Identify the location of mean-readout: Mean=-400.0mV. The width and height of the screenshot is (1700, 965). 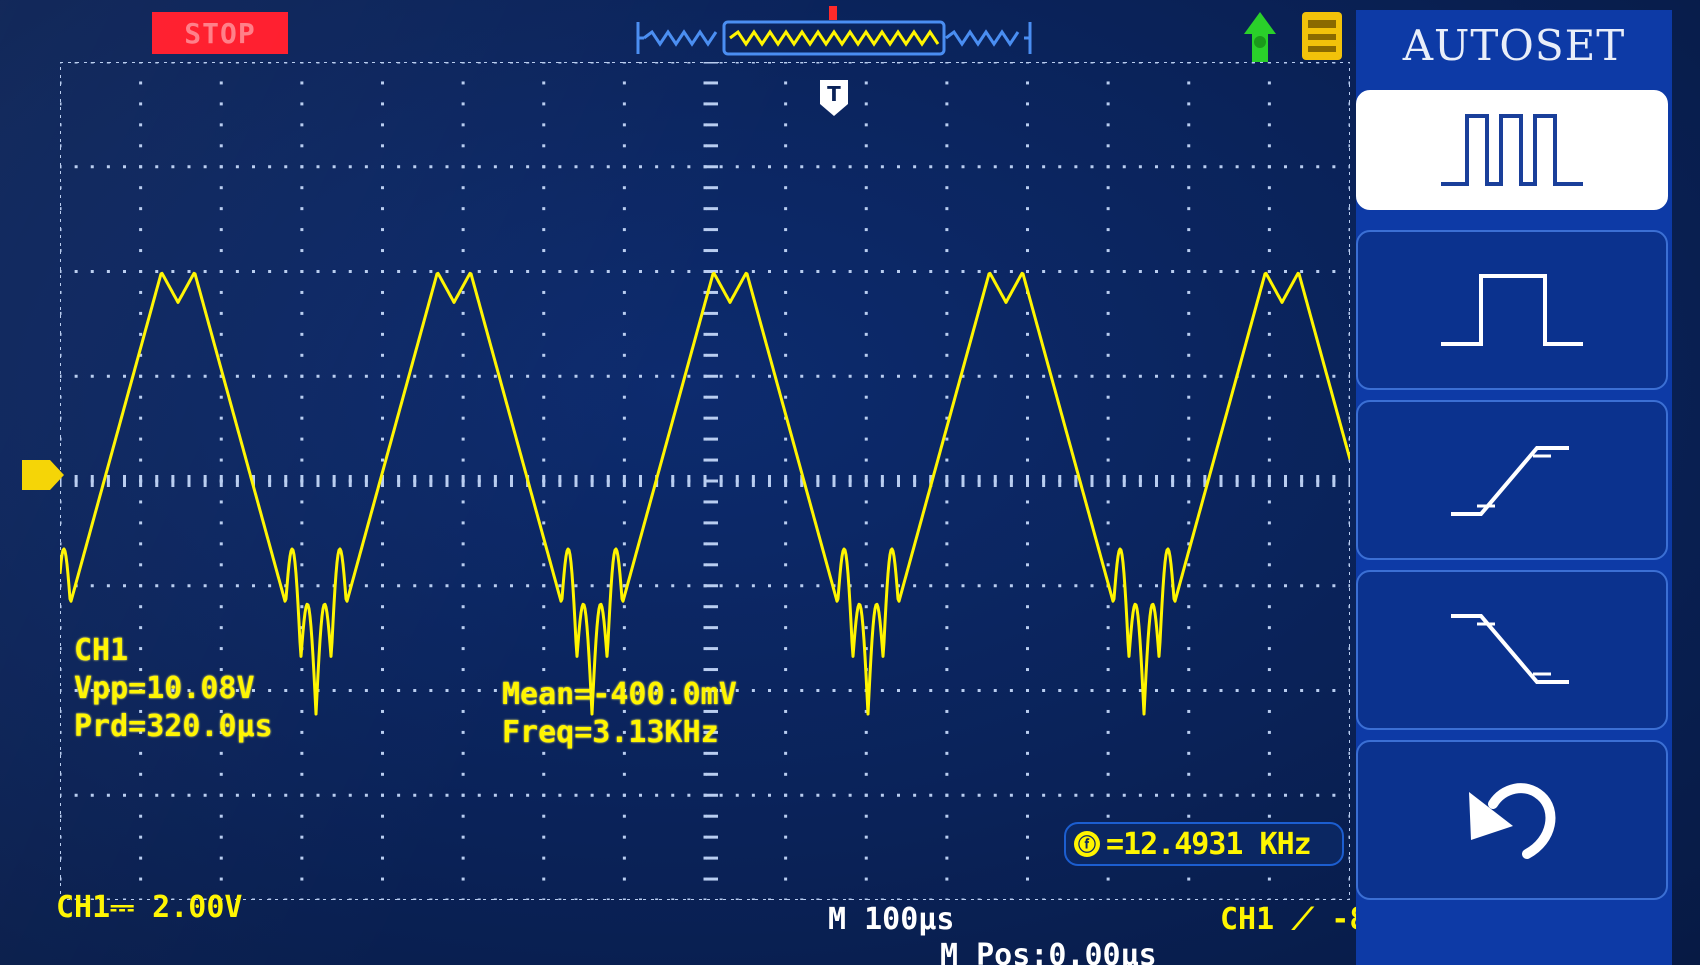
(619, 694).